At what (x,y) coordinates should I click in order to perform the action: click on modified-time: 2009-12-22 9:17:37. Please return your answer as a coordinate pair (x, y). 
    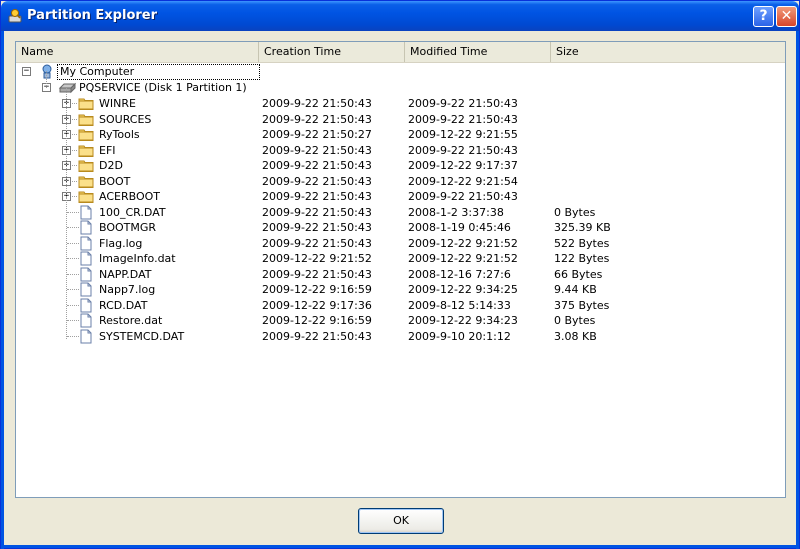
    Looking at the image, I should click on (463, 165).